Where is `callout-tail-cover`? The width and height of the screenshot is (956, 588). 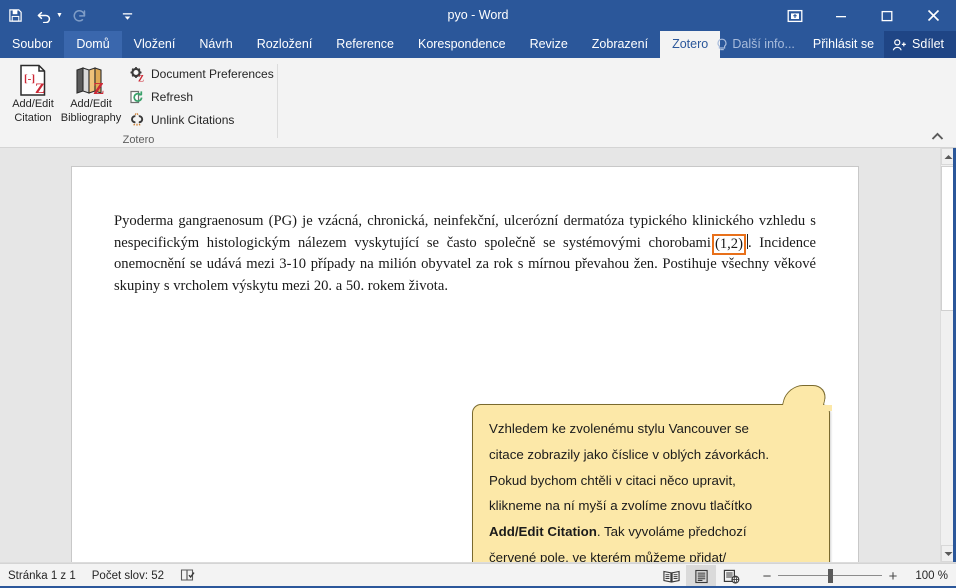
callout-tail-cover is located at coordinates (805, 408).